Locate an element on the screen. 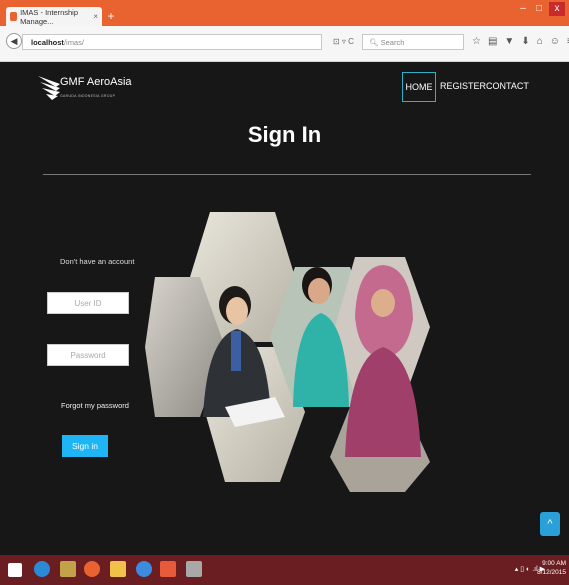 The width and height of the screenshot is (569, 585). clock-date: 8/12/2015 is located at coordinates (551, 572).